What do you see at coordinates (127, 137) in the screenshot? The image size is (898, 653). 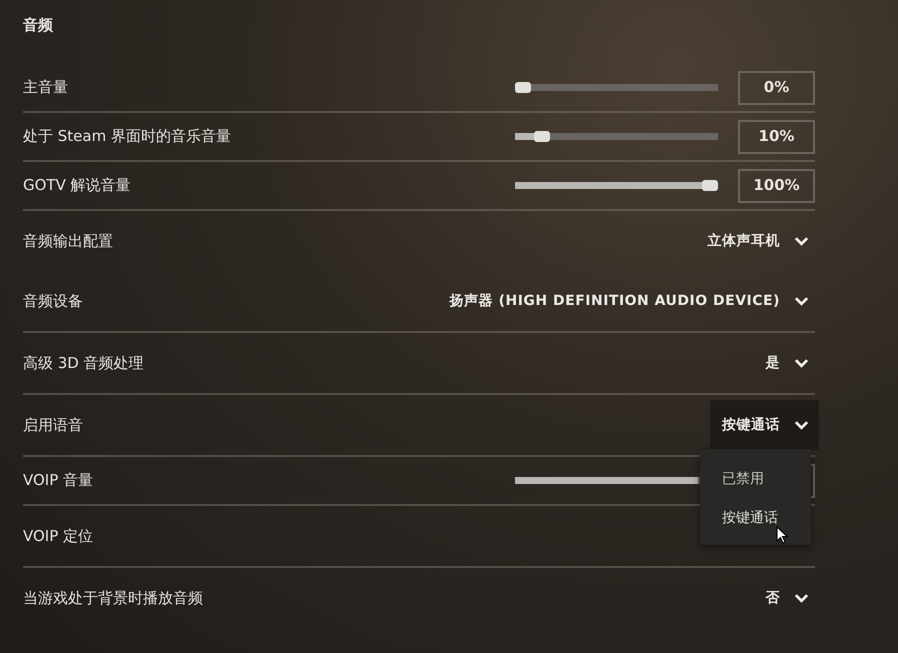 I see `setting-label: 处于 Steam 界面时的音乐音量` at bounding box center [127, 137].